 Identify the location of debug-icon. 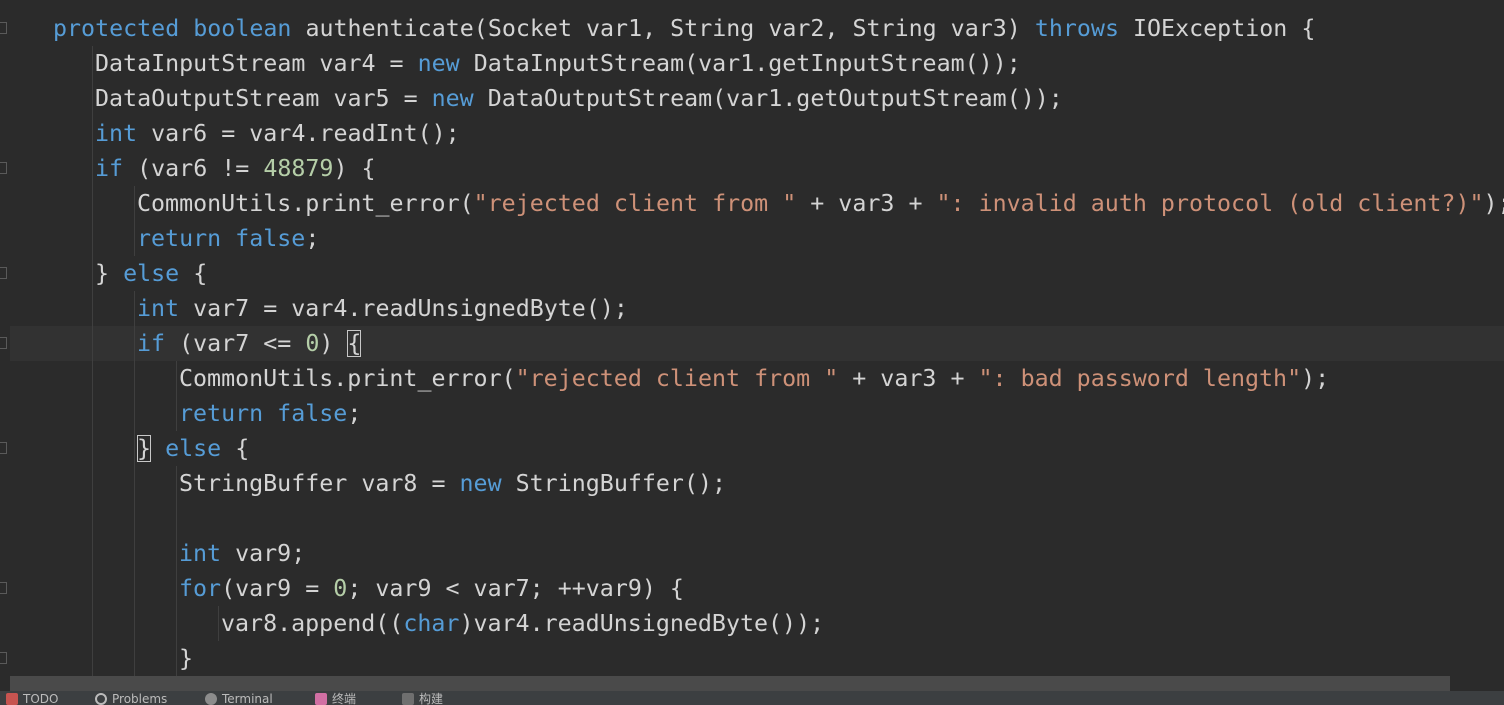
(408, 699).